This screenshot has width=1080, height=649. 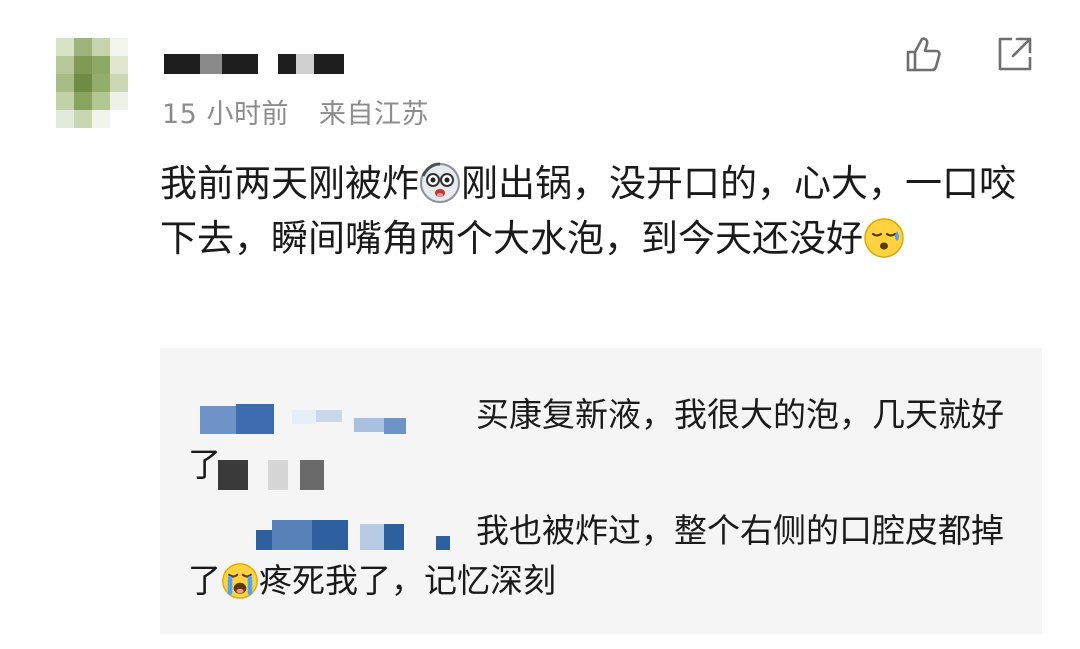 I want to click on reply-redaction-block, so click(x=283, y=475).